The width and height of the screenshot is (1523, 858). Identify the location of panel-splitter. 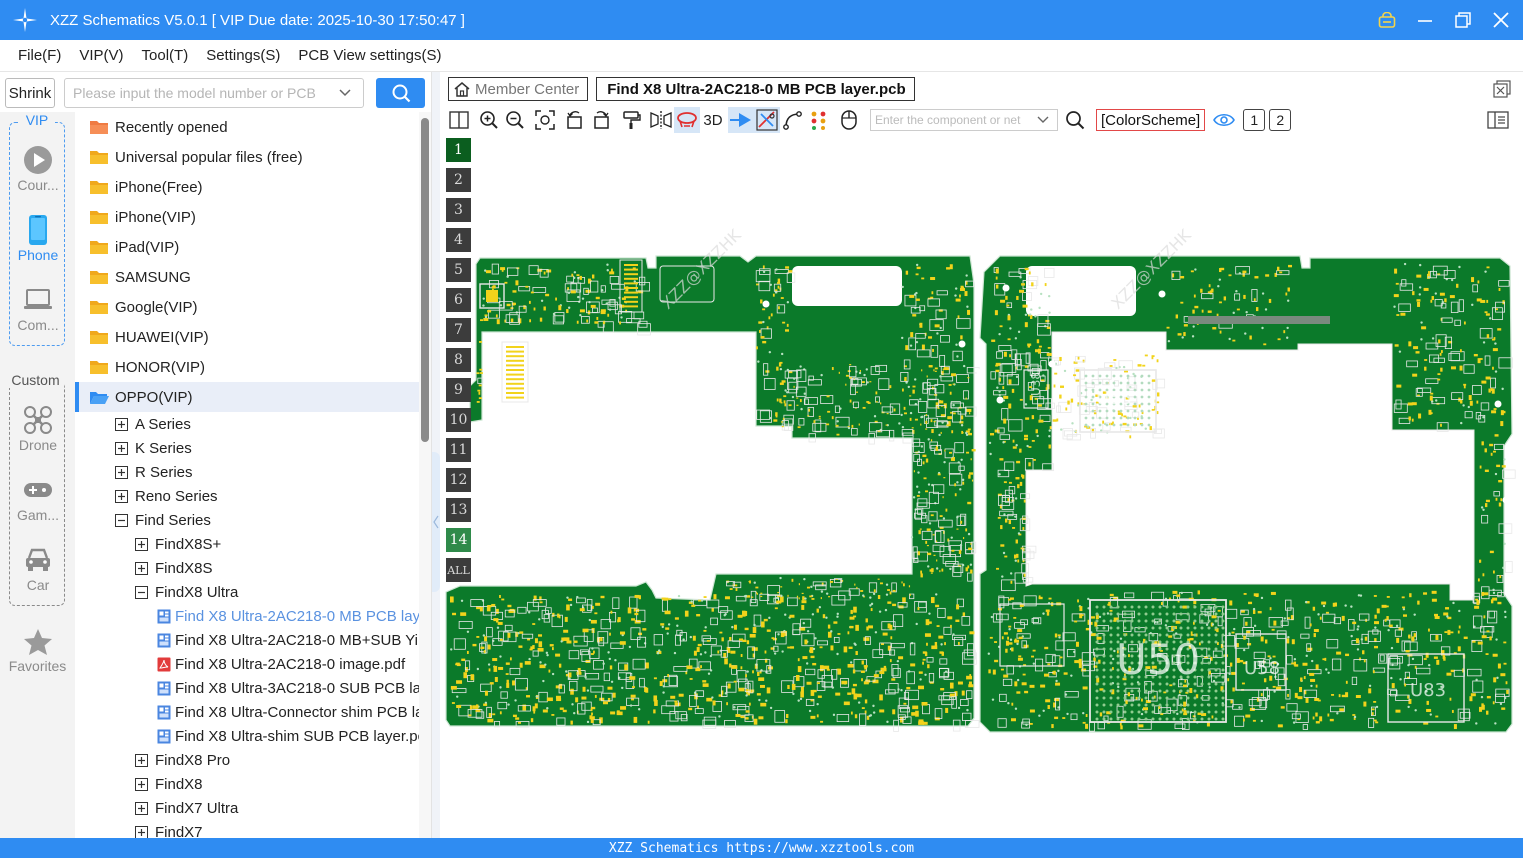
(435, 455).